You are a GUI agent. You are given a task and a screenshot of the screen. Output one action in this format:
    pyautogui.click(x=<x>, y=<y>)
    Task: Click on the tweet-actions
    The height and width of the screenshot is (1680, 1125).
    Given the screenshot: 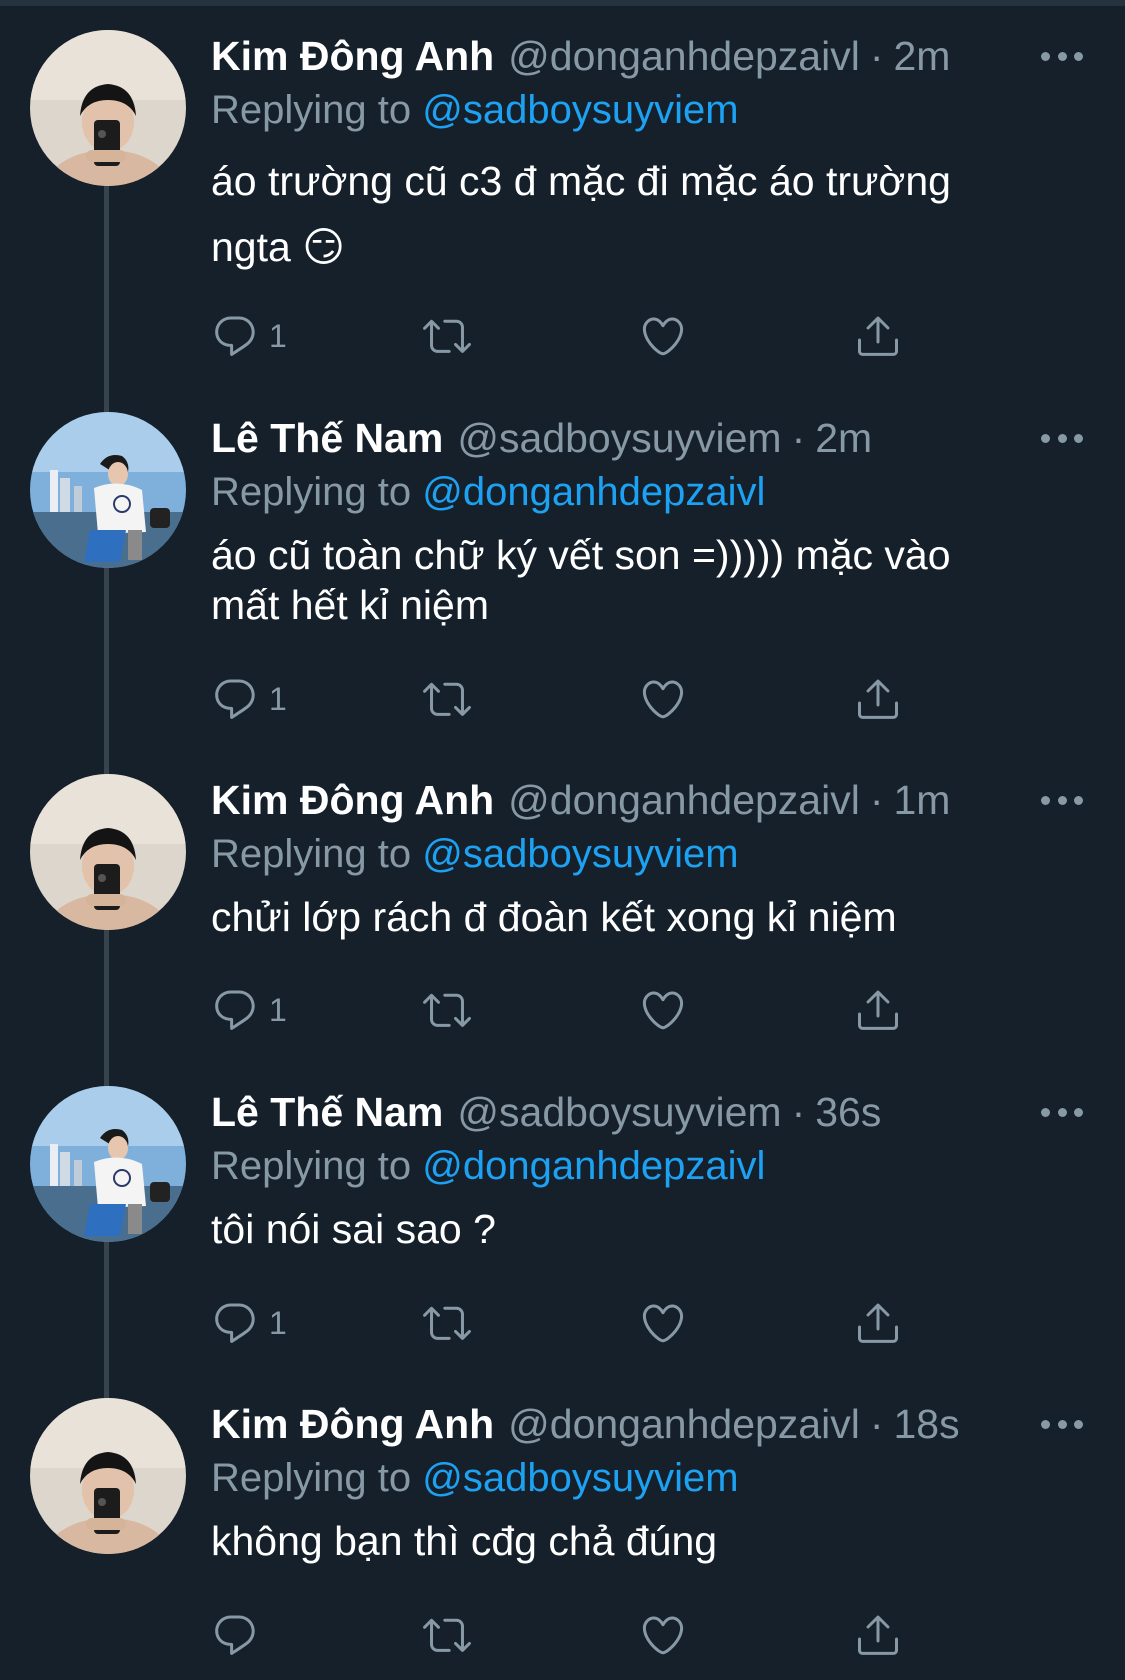 What is the action you would take?
    pyautogui.click(x=561, y=1635)
    